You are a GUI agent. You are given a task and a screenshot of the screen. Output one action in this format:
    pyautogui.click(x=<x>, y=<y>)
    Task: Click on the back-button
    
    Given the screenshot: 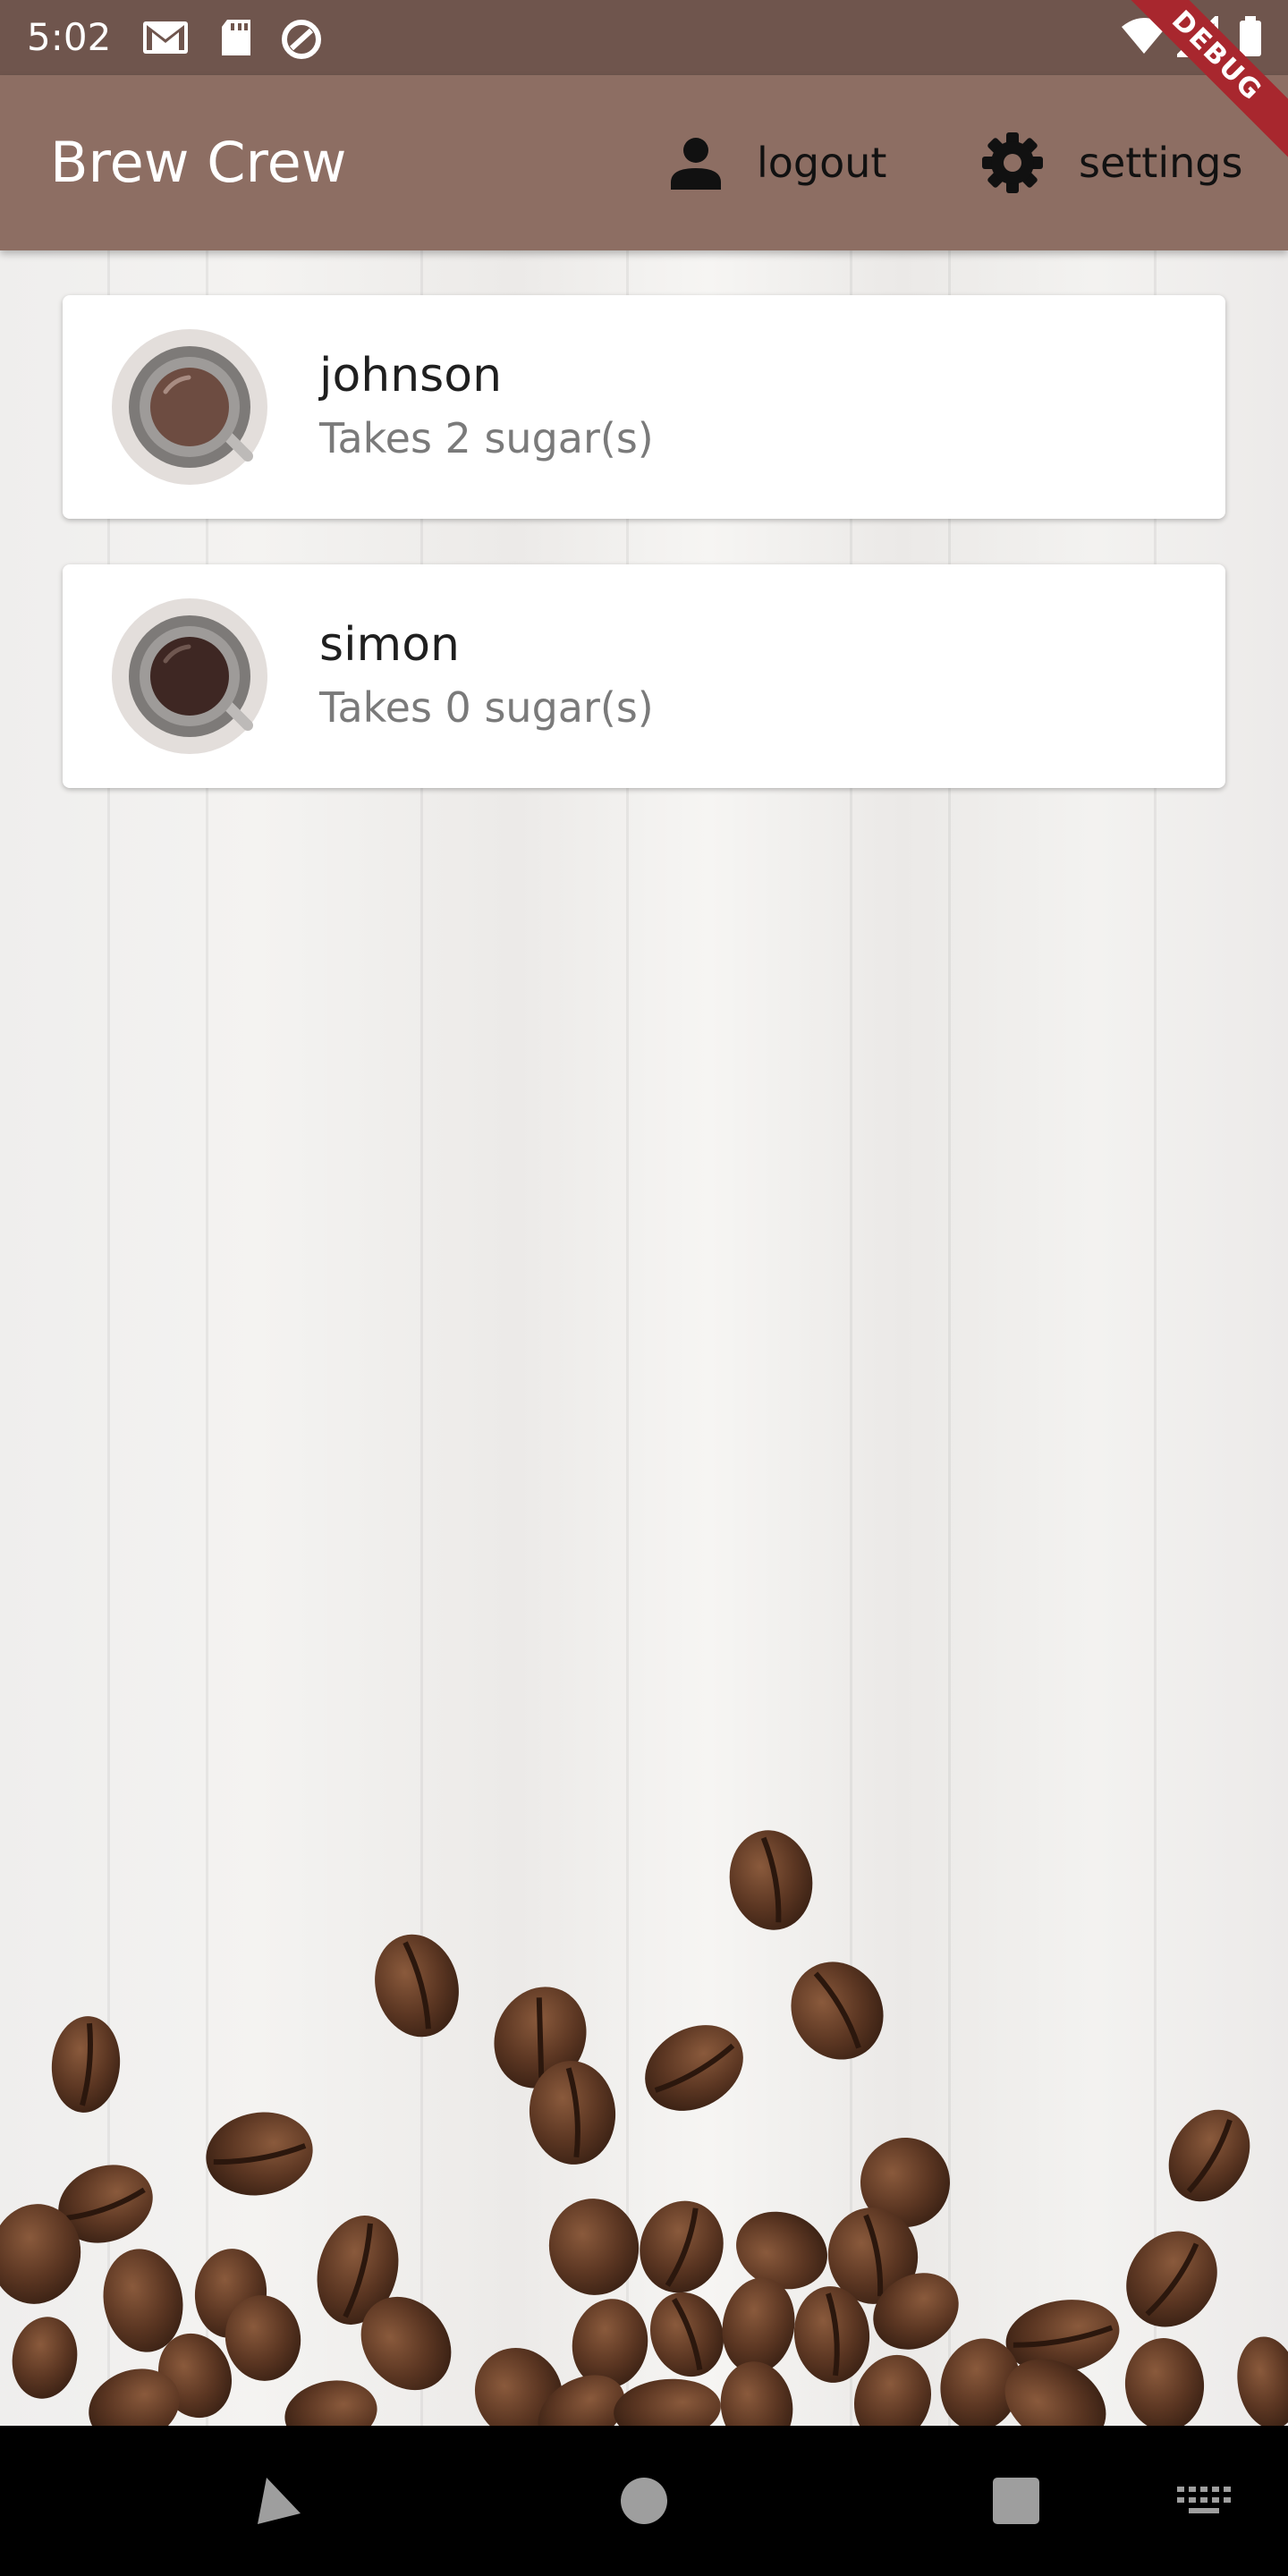 What is the action you would take?
    pyautogui.click(x=277, y=2501)
    